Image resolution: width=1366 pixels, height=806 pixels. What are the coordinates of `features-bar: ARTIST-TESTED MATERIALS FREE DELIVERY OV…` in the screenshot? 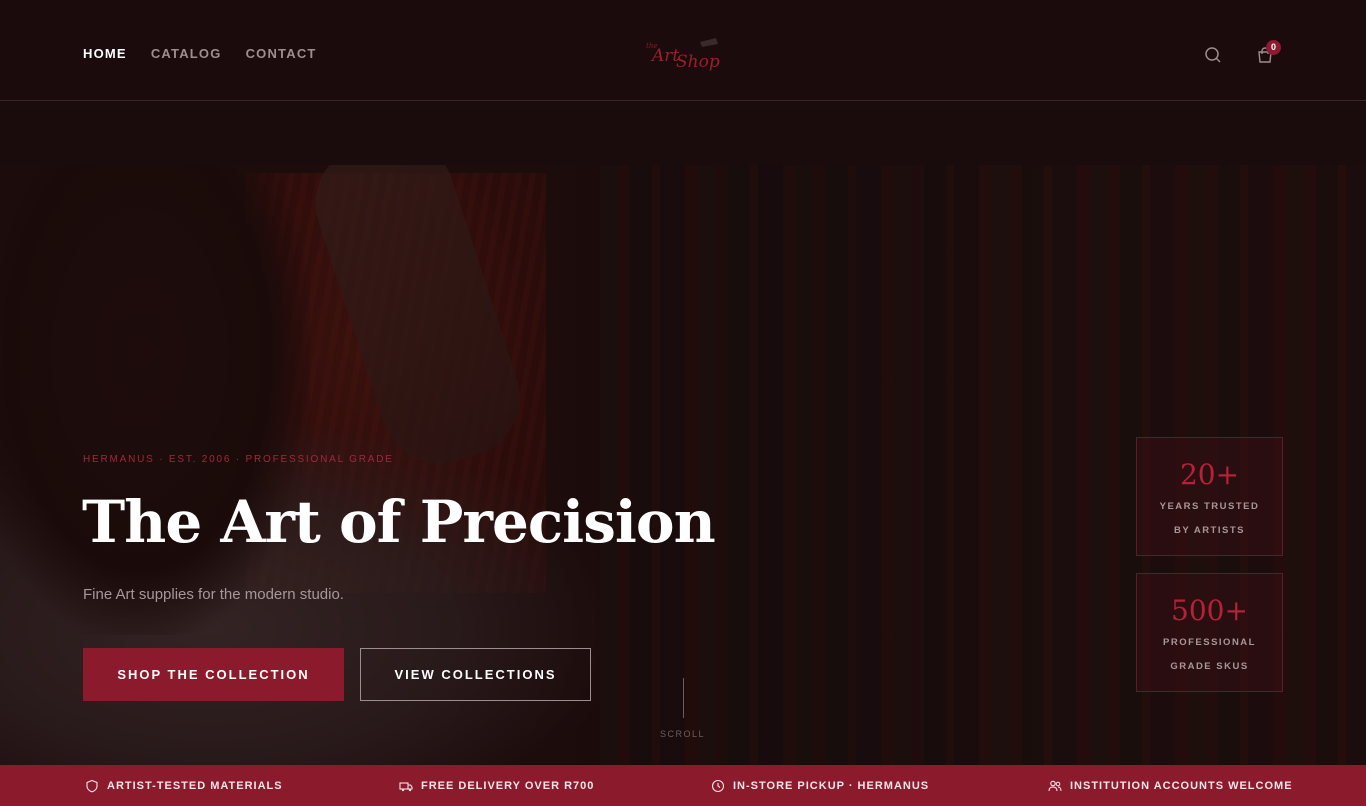 It's located at (683, 785).